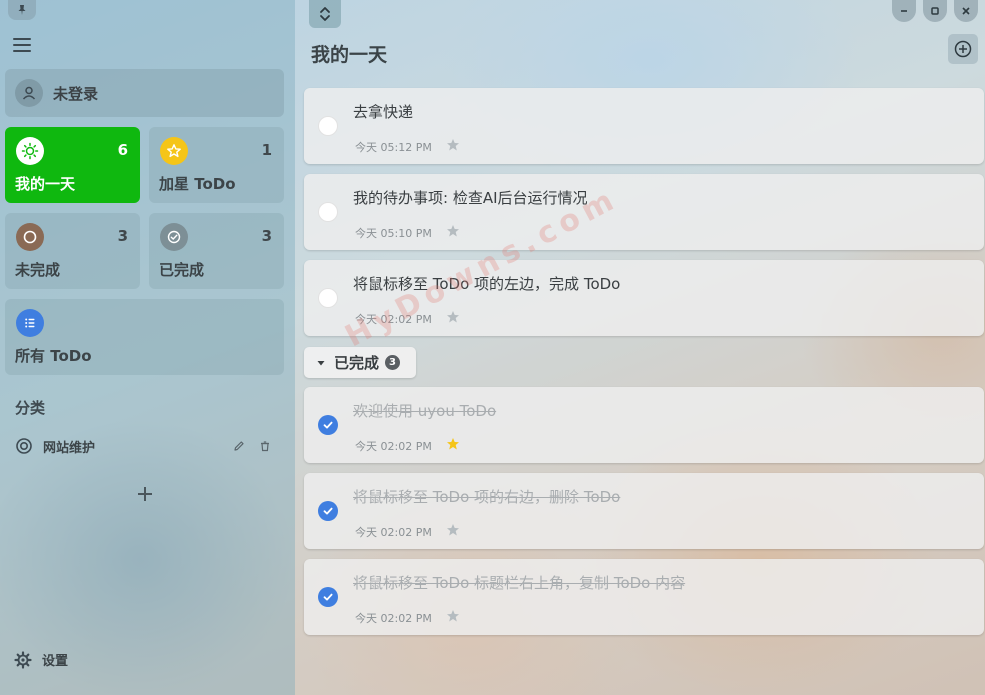 The width and height of the screenshot is (985, 695). Describe the element at coordinates (122, 150) in the screenshot. I see `tile-count: 6` at that location.